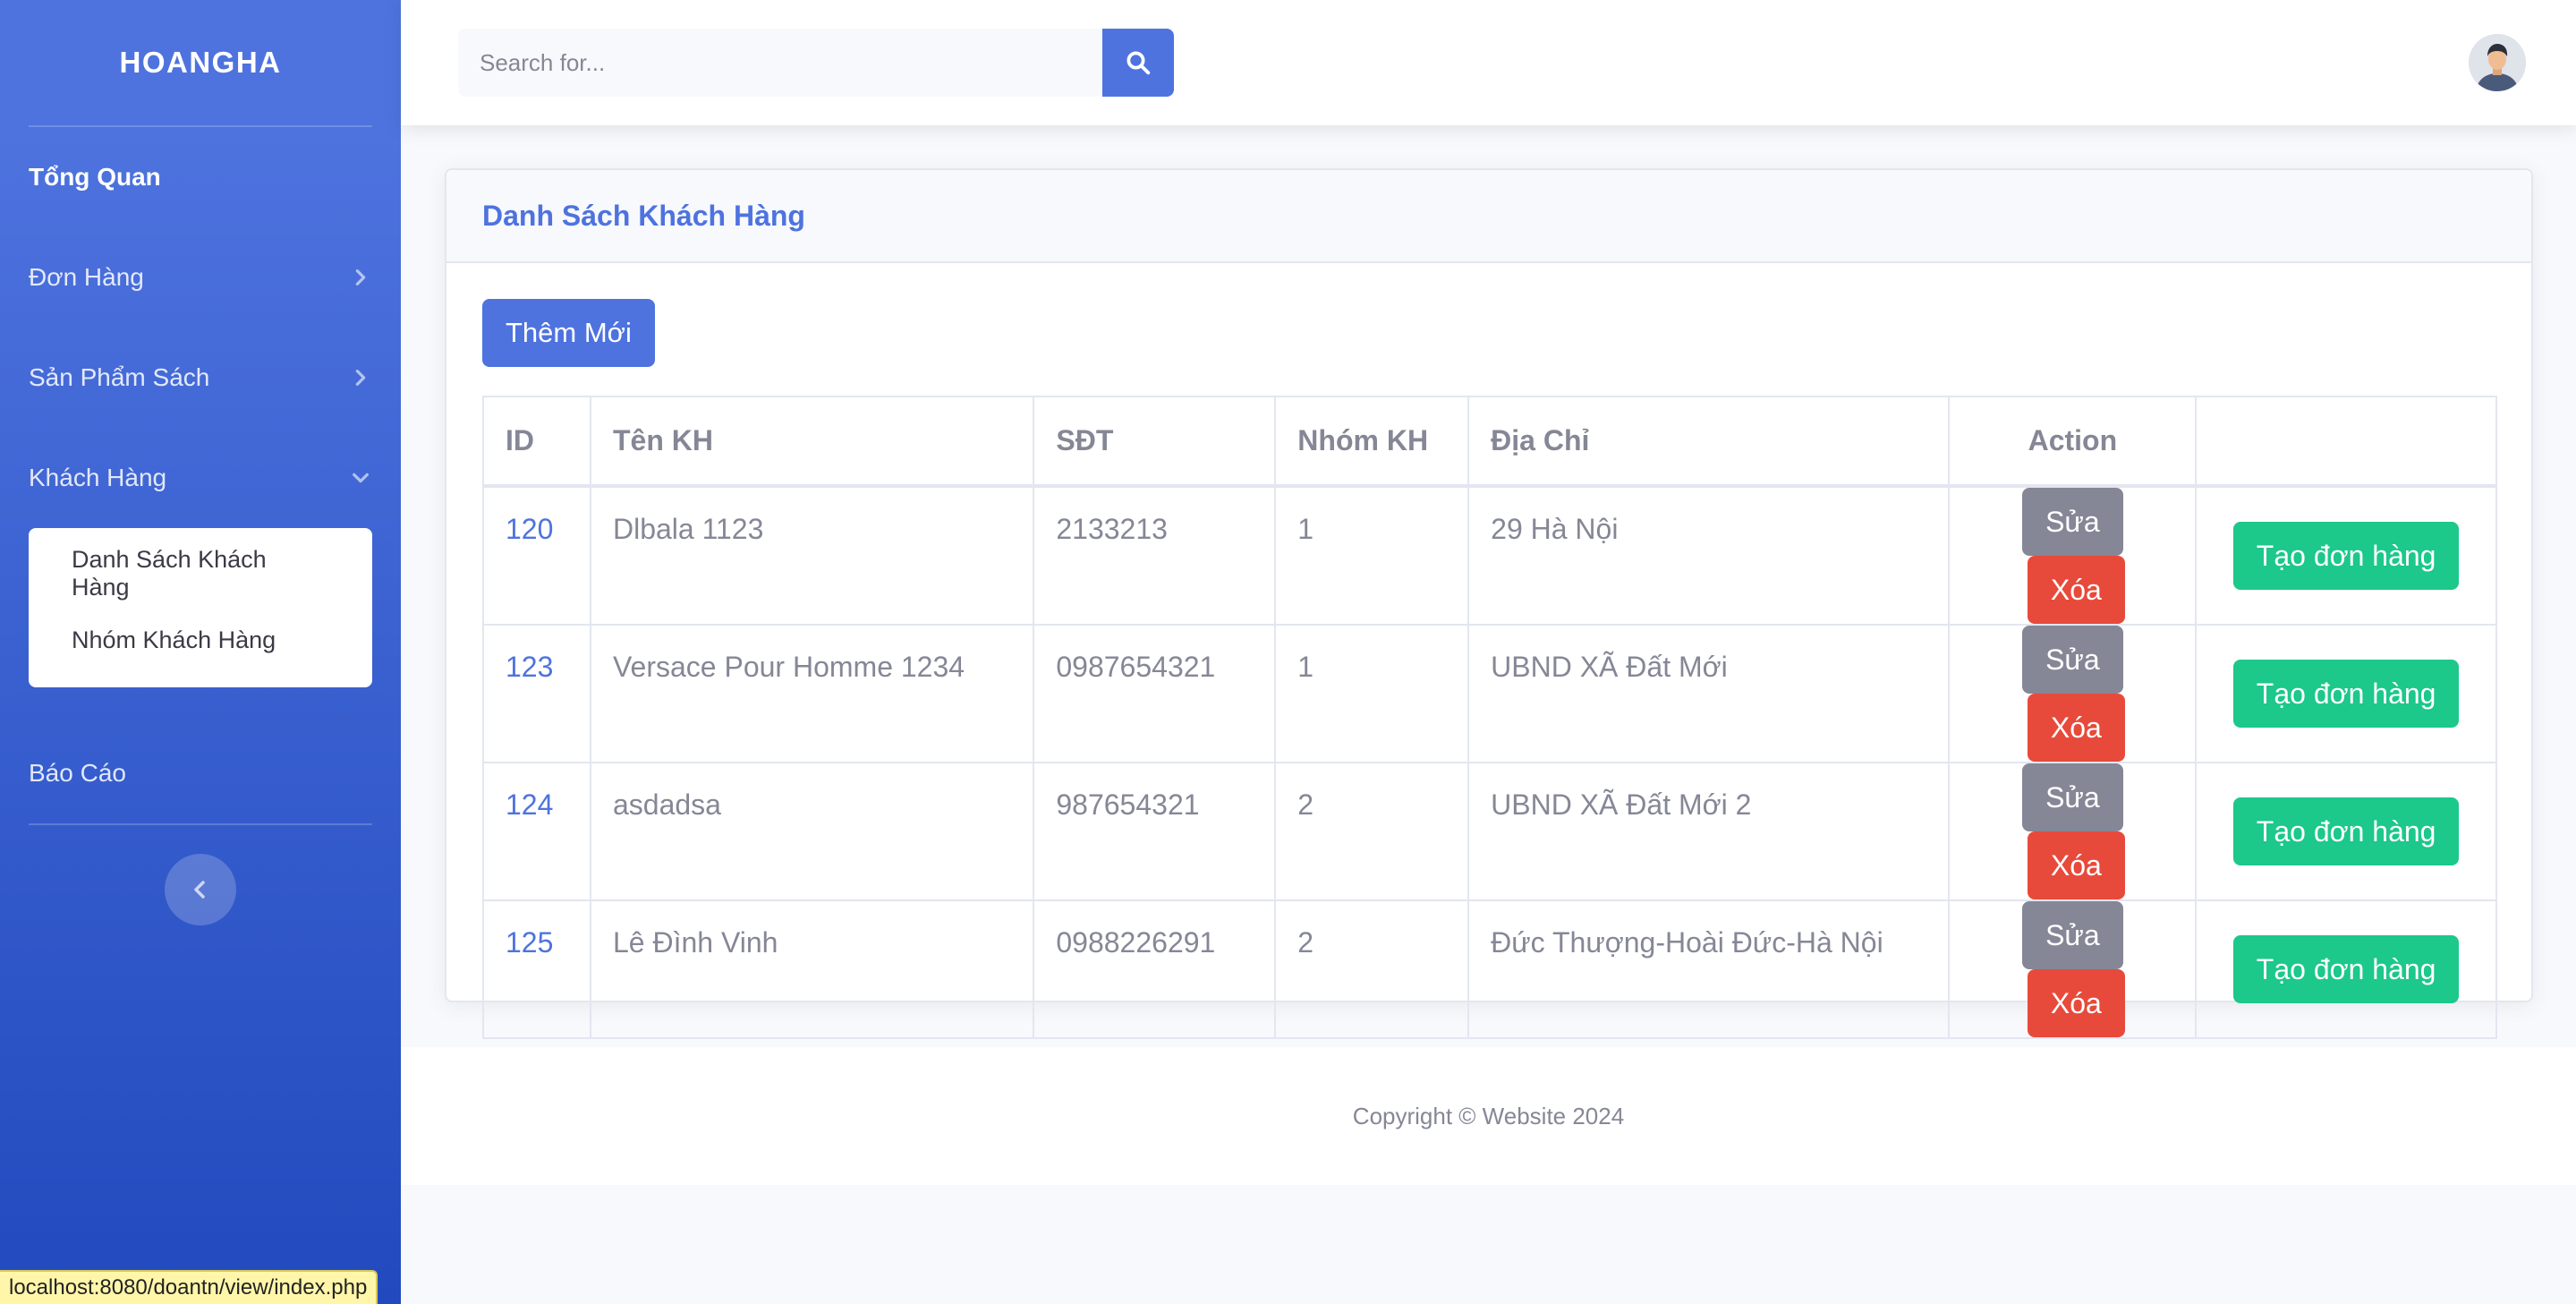 The image size is (2576, 1304). I want to click on sidebar-item-label: Sản Phẩm Sách, so click(119, 377).